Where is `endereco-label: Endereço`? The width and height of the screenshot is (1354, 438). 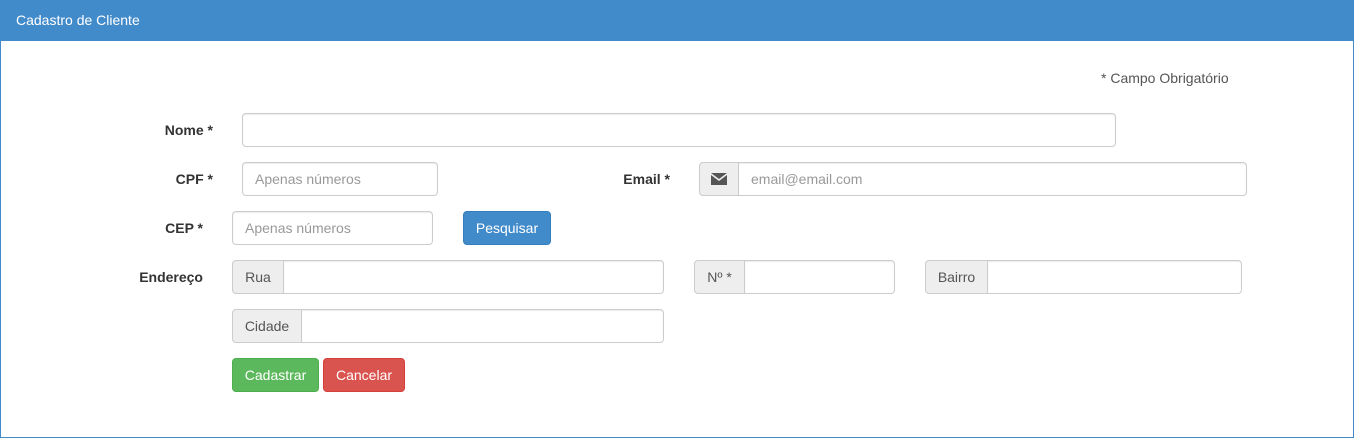 endereco-label: Endereço is located at coordinates (171, 277).